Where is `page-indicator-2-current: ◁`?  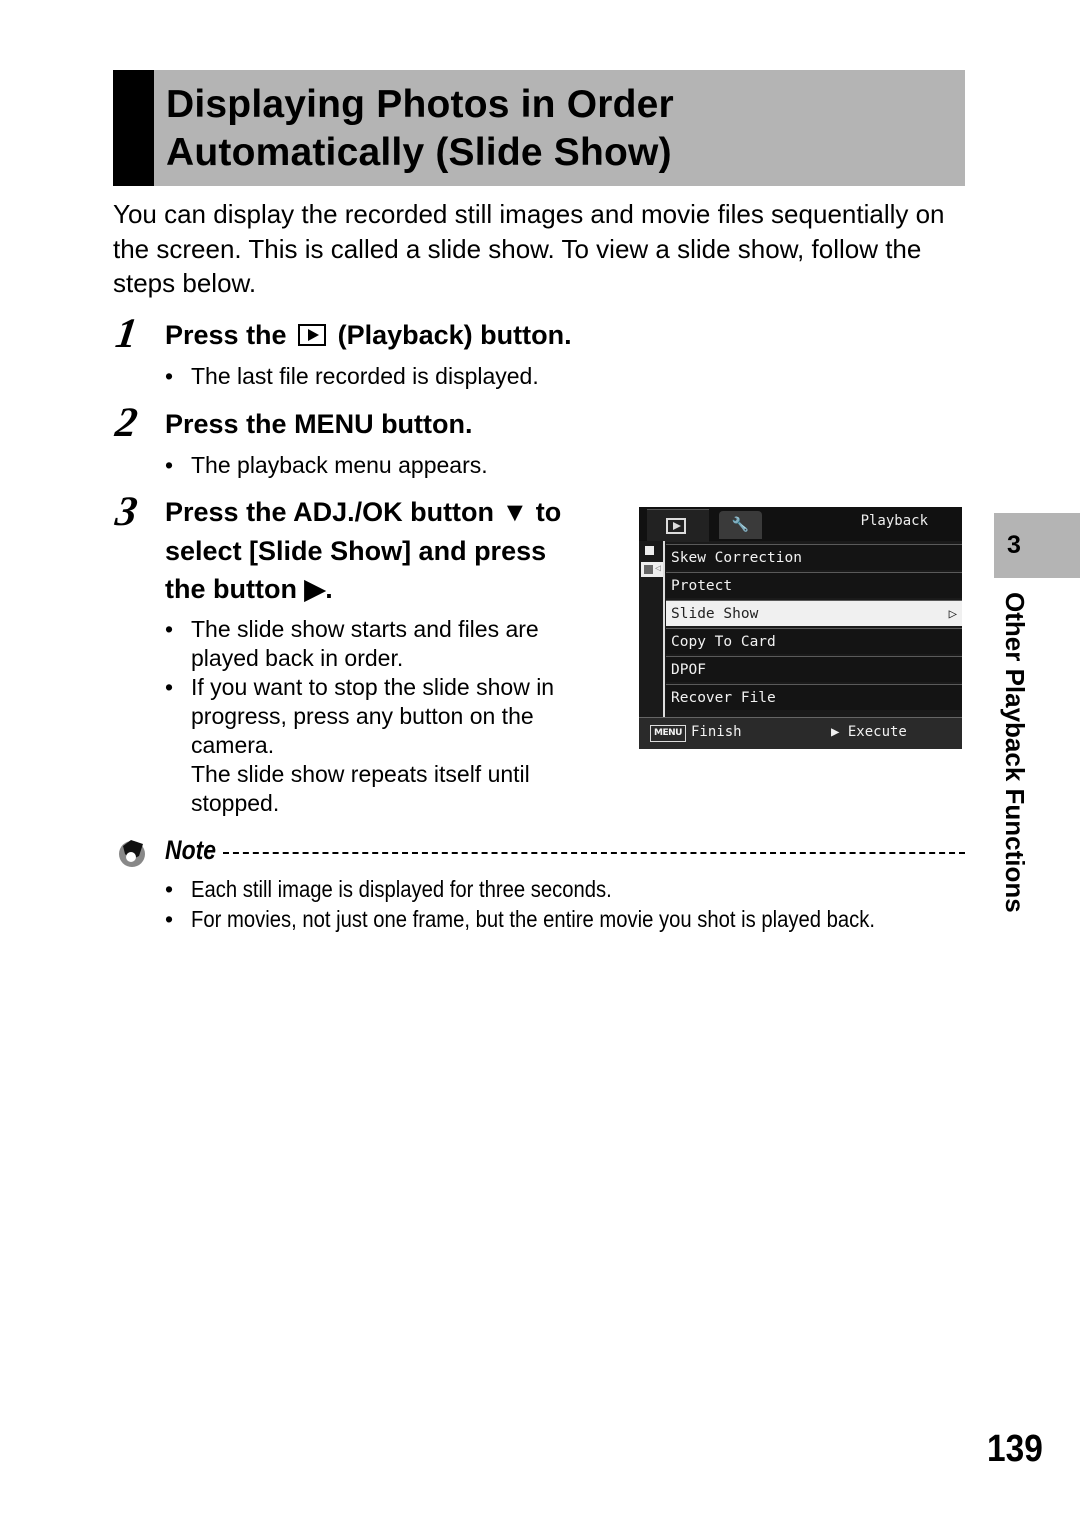
page-indicator-2-current: ◁ is located at coordinates (653, 569).